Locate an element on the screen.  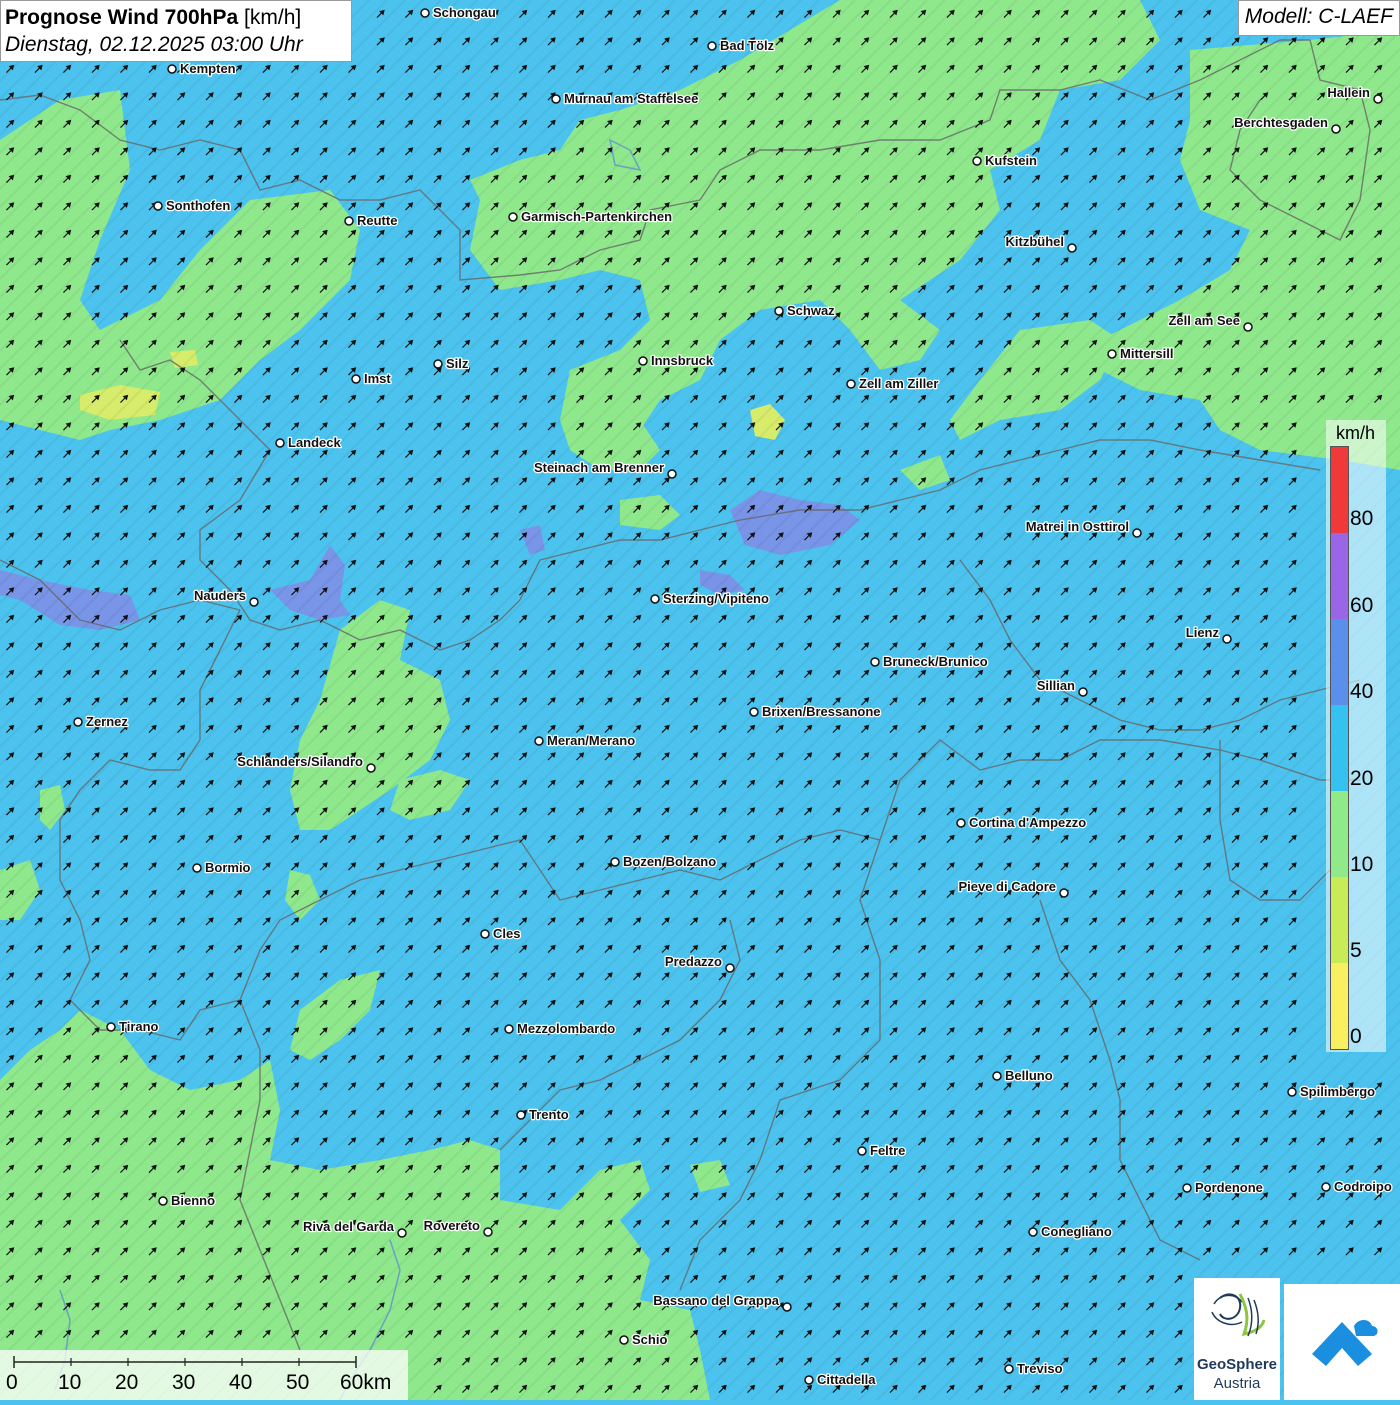
geosphere-swirl-icon is located at coordinates (1238, 1315).